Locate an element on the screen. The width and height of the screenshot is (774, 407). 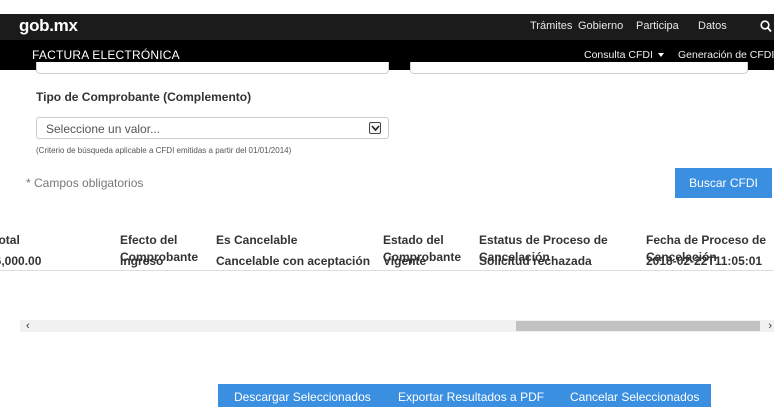
chevron-down-icon is located at coordinates (375, 128).